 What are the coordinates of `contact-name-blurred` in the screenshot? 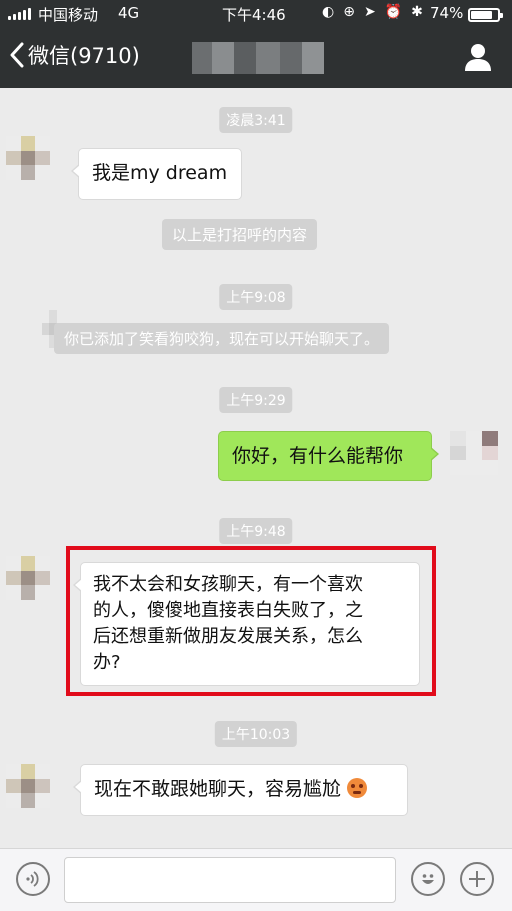 It's located at (258, 58).